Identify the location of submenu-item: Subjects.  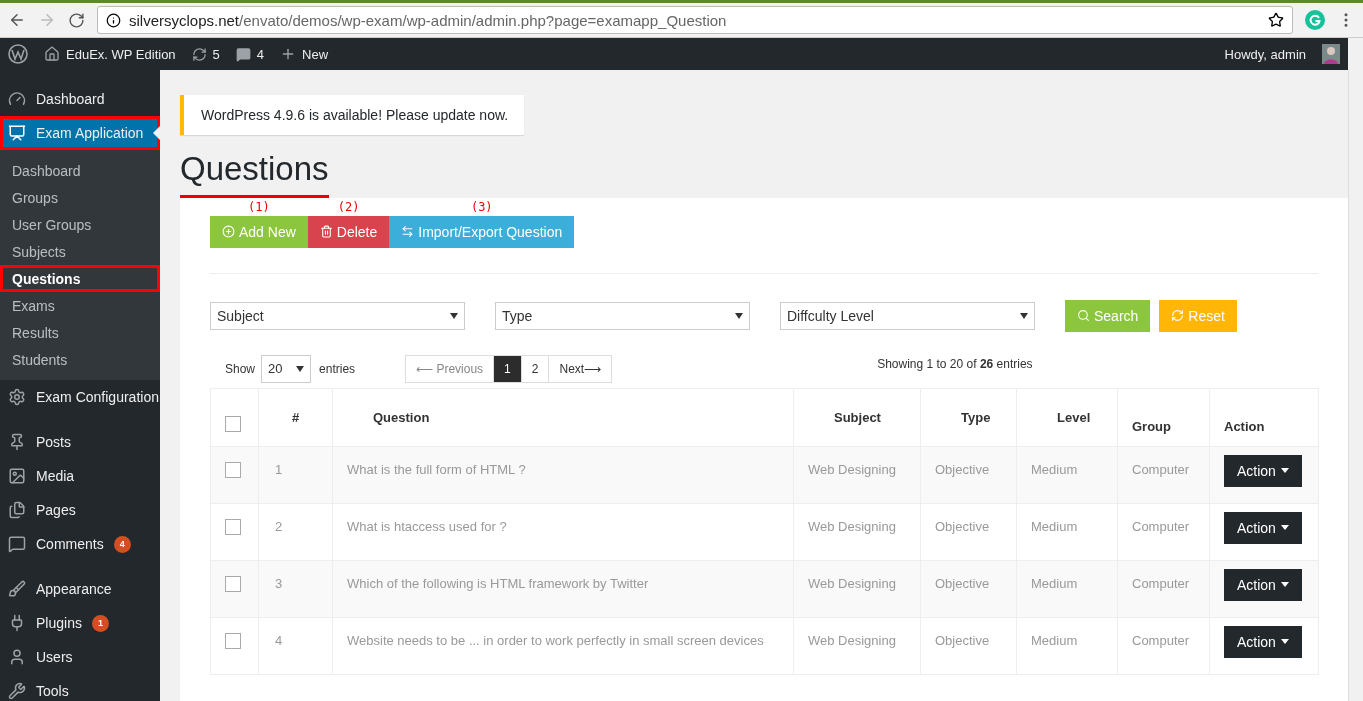
(80, 251).